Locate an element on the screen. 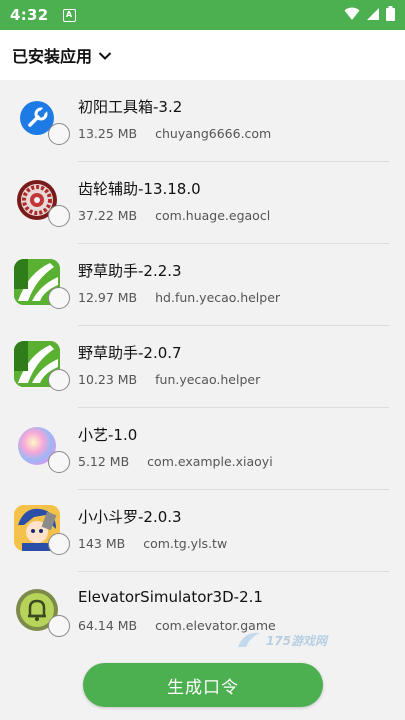 This screenshot has height=720, width=405. list-item: 小小斗罗-2.0.3 143 MB com.tg.yls.tw is located at coordinates (202, 531).